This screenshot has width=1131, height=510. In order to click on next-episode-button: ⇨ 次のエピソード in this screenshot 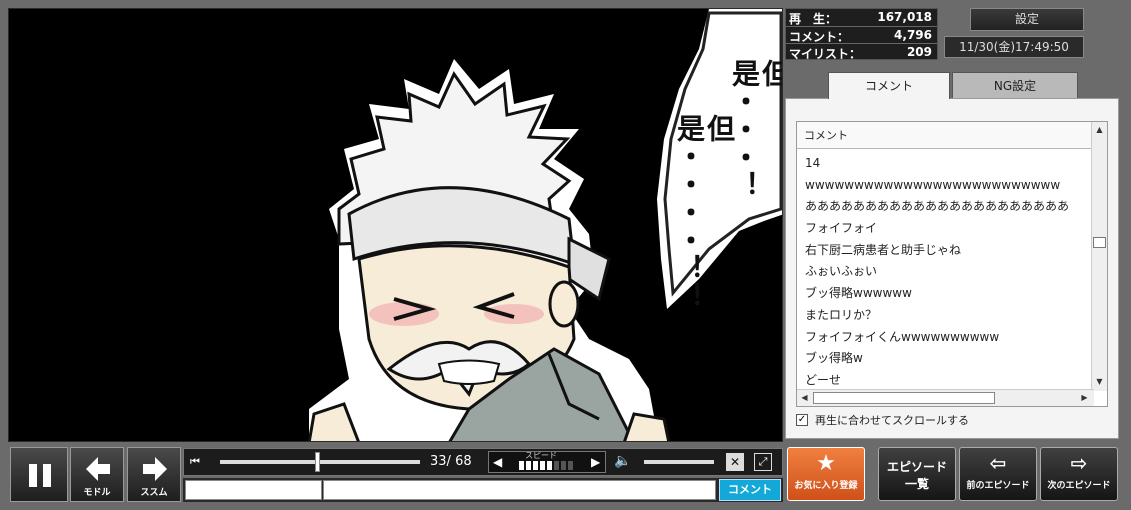, I will do `click(1079, 474)`.